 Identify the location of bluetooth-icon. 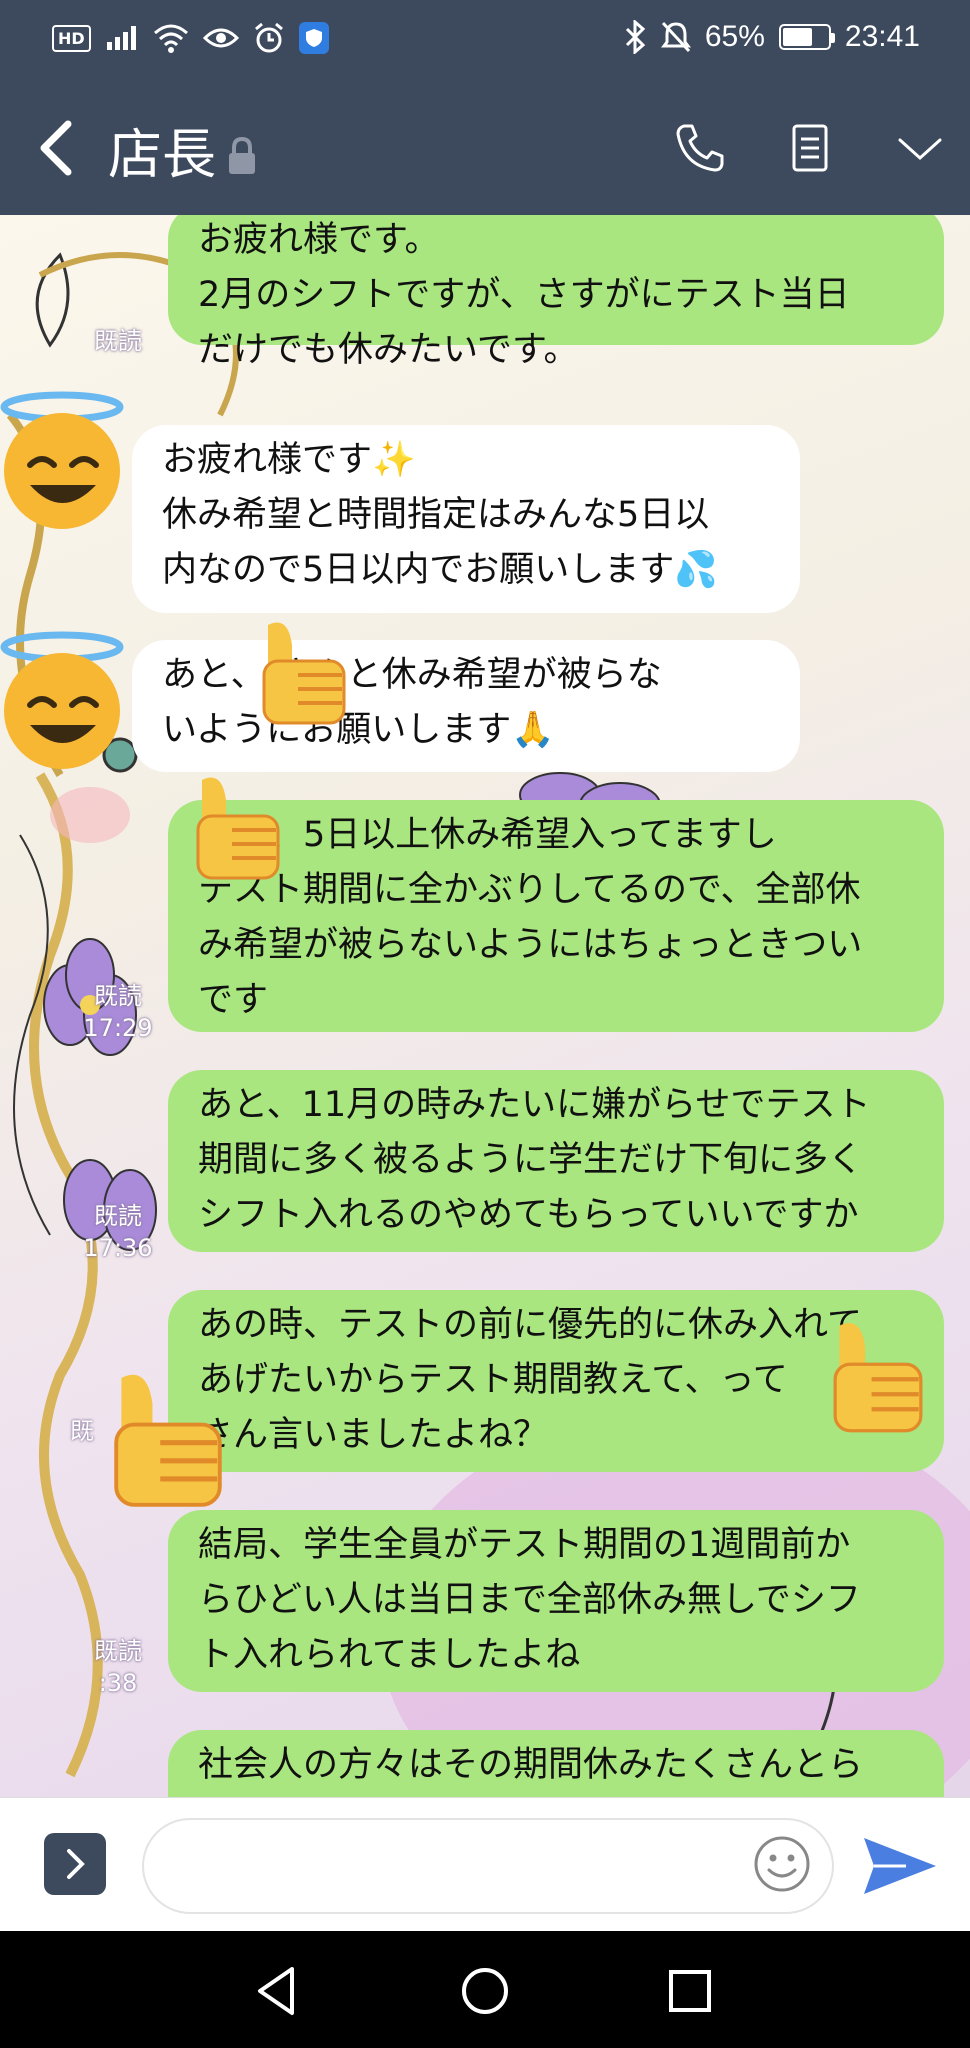
(635, 37).